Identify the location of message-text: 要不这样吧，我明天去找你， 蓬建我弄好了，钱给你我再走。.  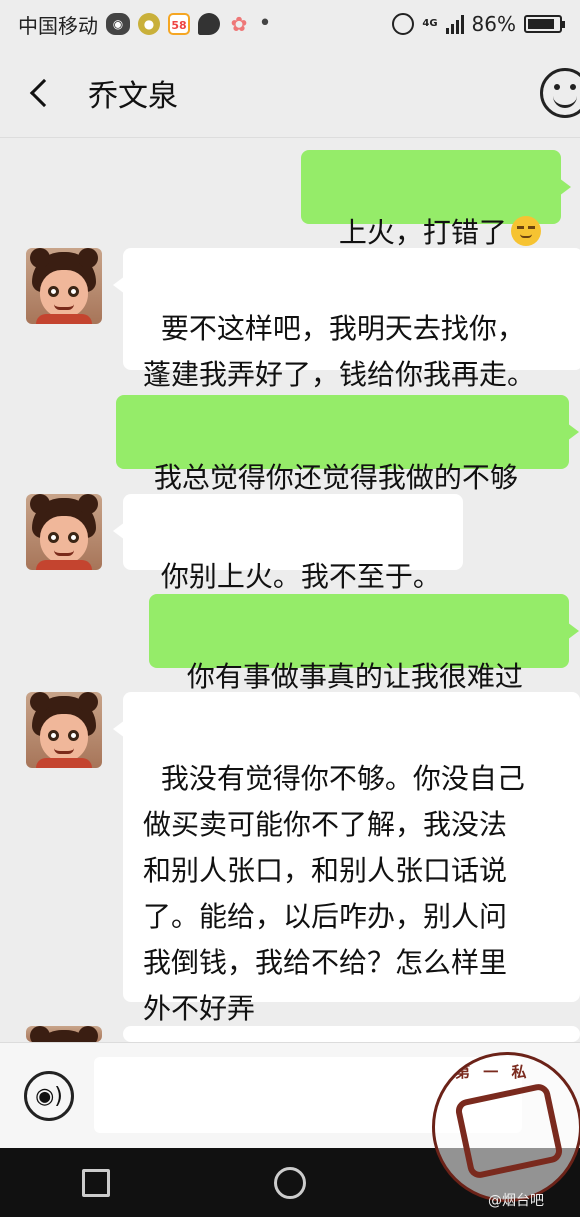
(339, 351).